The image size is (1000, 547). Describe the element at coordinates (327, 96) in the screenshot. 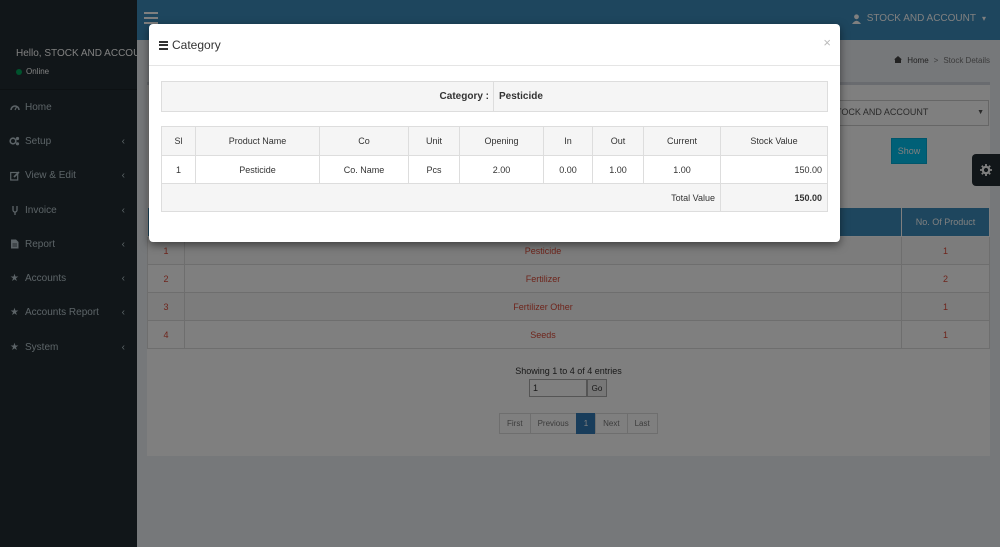

I see `category-label: Category :` at that location.